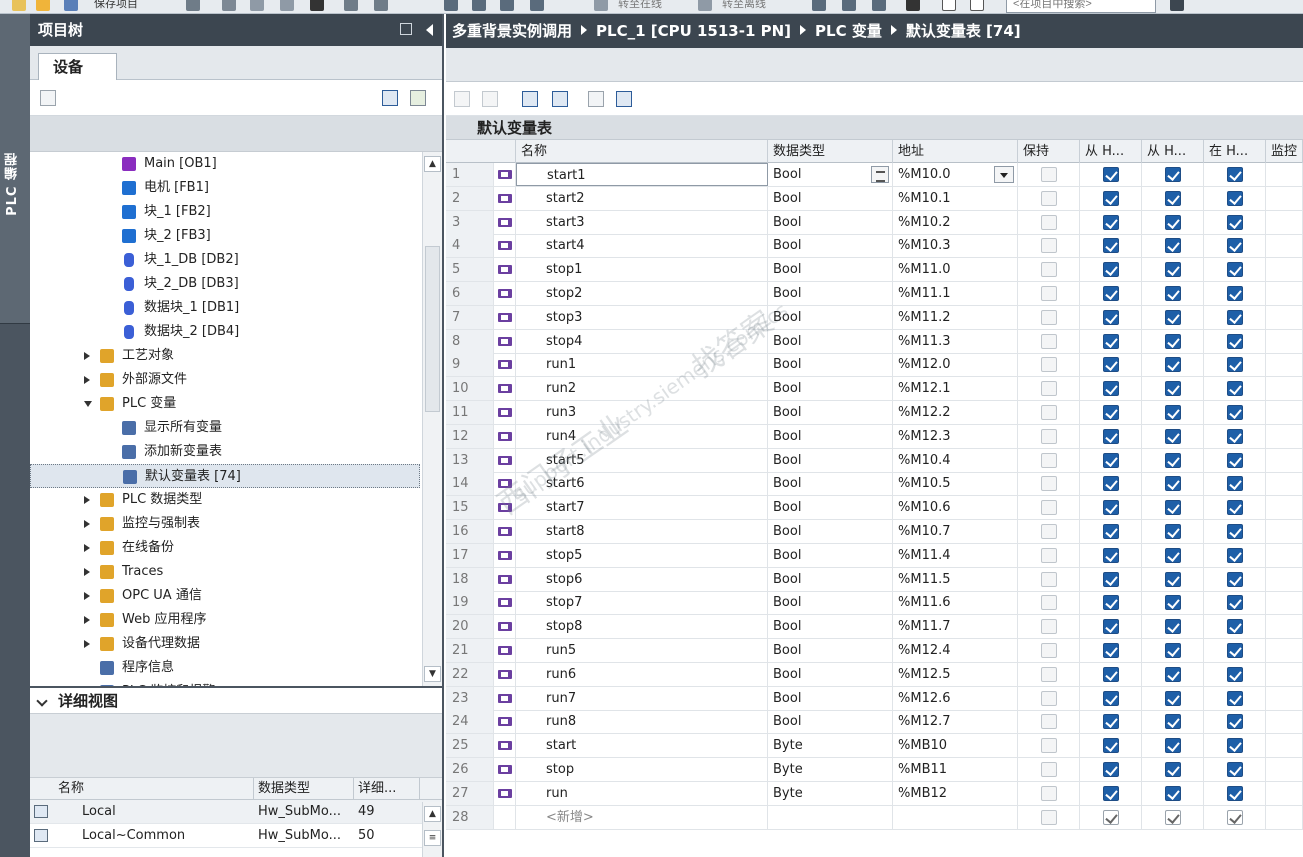  I want to click on table-row: 21 run5 Bool %M12.4, so click(874, 651).